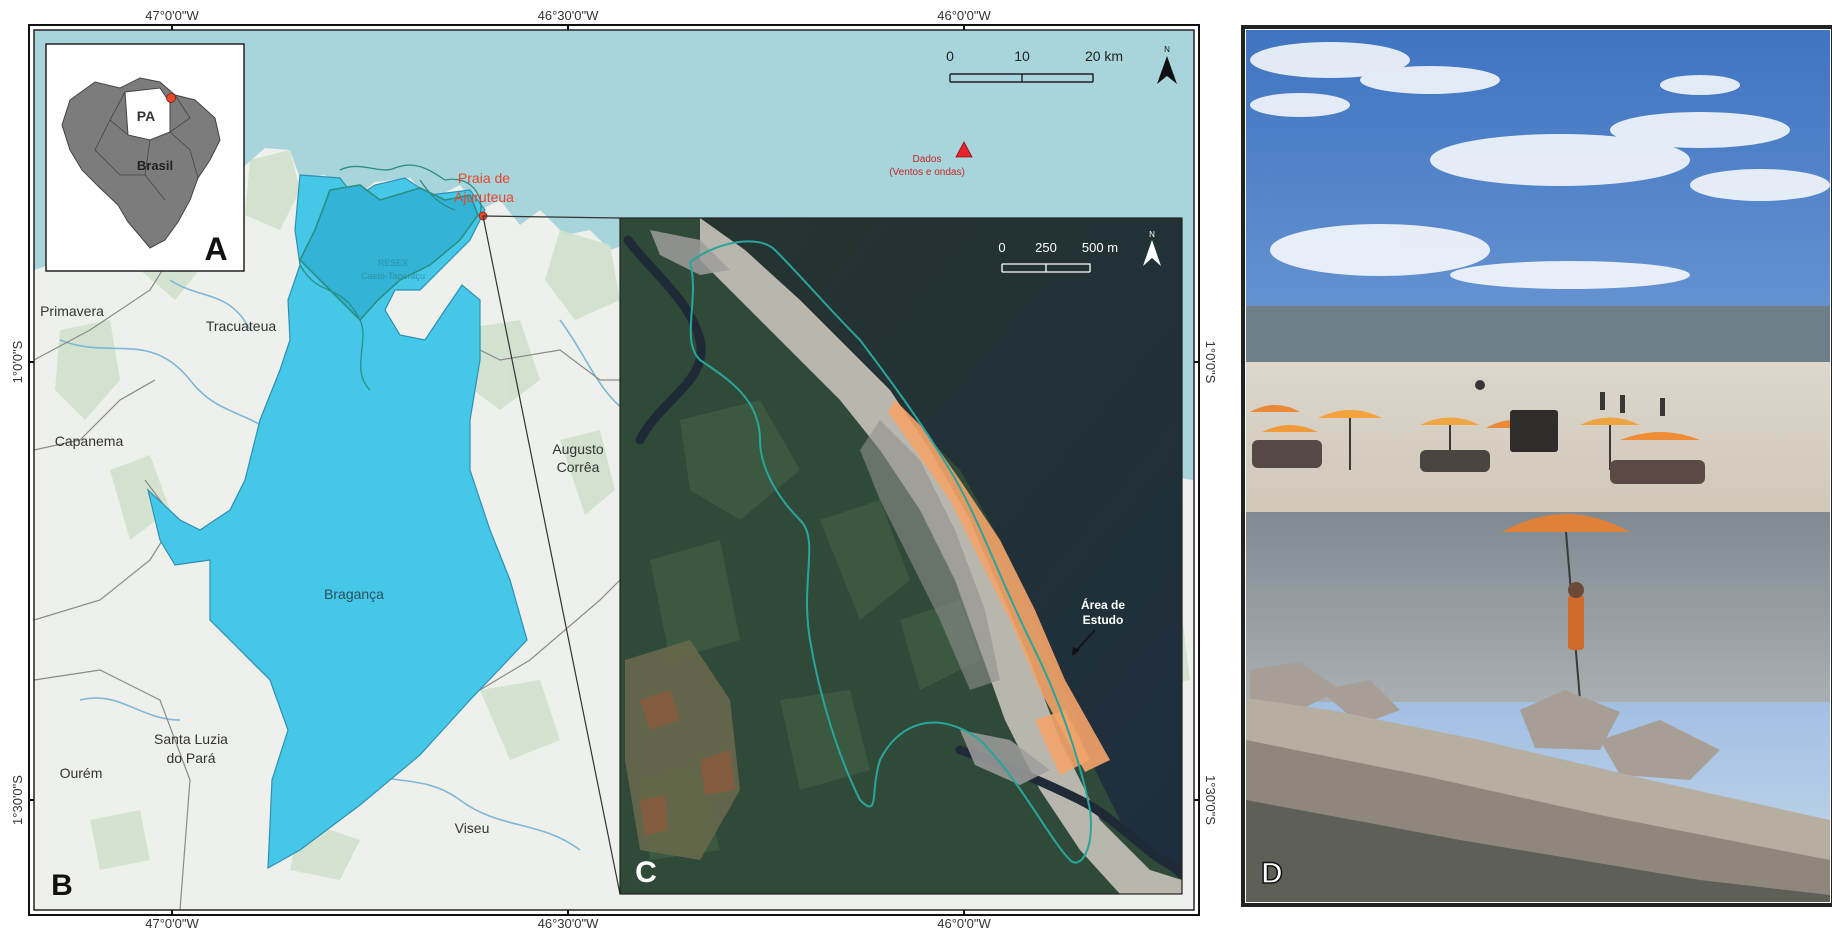 The image size is (1832, 933). Describe the element at coordinates (1152, 234) in the screenshot. I see `north-label-c: N` at that location.